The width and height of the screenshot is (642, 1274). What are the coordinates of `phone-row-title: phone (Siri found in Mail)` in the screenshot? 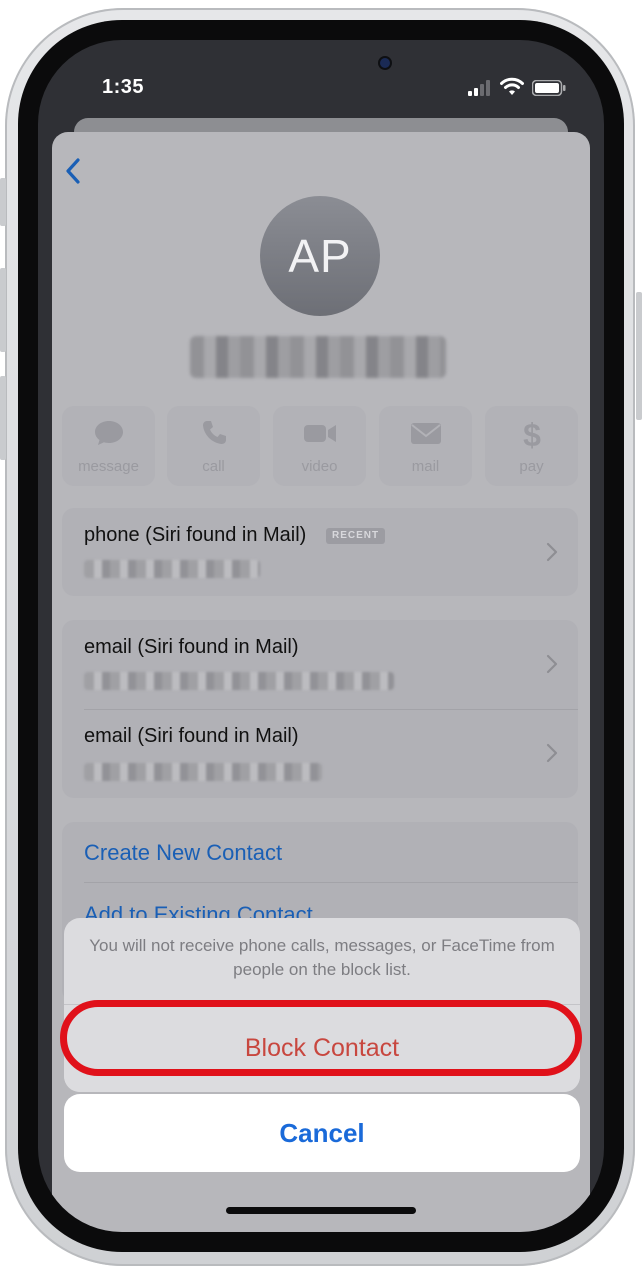 It's located at (195, 535).